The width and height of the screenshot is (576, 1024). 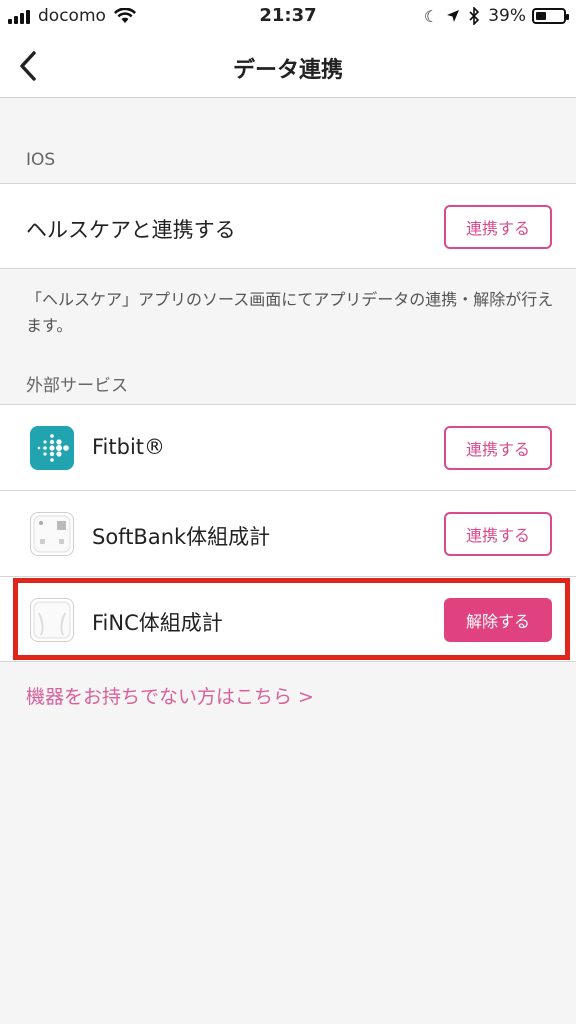 I want to click on page-title: データ連携, so click(x=287, y=70).